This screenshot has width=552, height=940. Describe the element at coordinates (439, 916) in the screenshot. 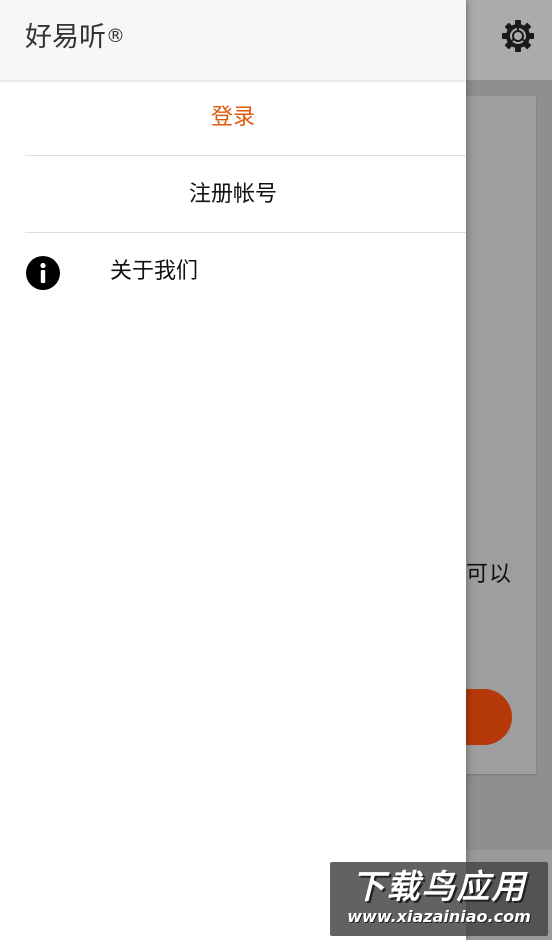

I see `watermark-url: www.xiazainiao.com` at that location.